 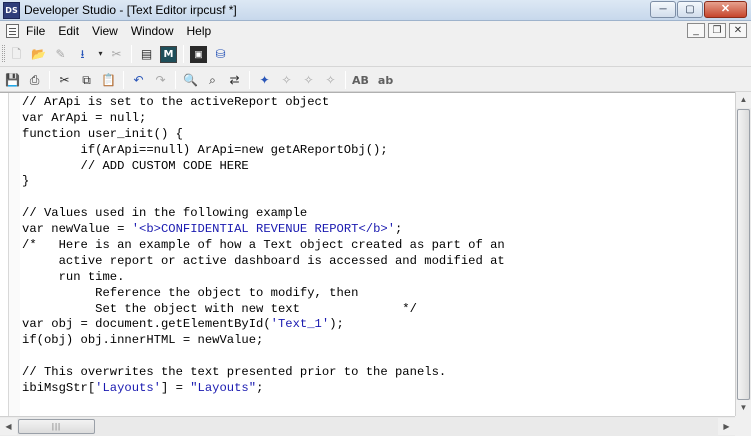 I want to click on copy-icon: ⧉, so click(x=86, y=80).